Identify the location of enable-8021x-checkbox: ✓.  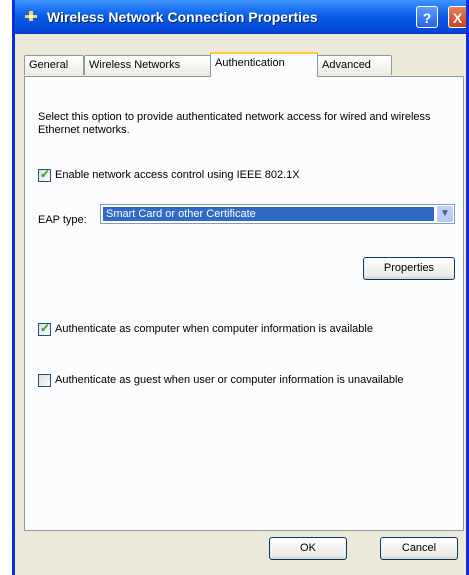
(44, 174).